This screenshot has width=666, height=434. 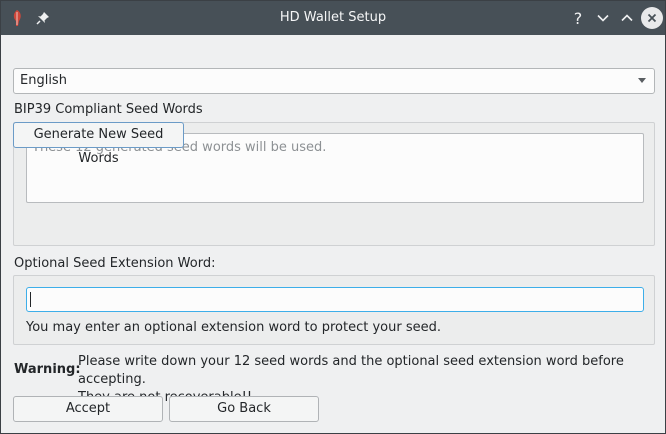 I want to click on title-bar: HD Wallet Setup ?, so click(x=333, y=18).